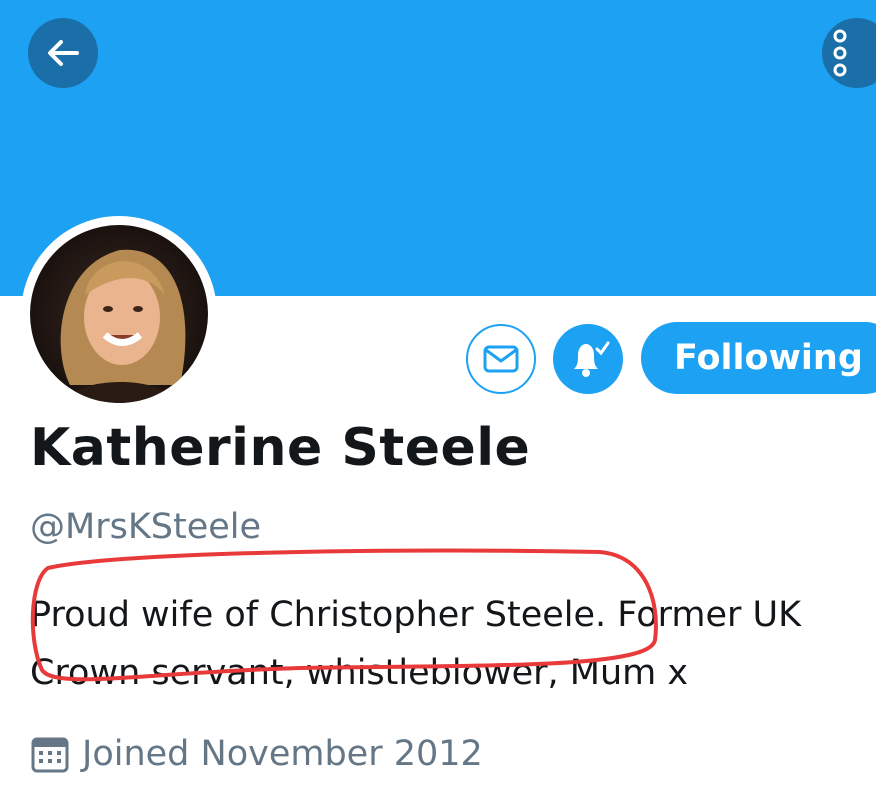 The image size is (876, 800). I want to click on user-handle: @MrsKSteele, so click(145, 527).